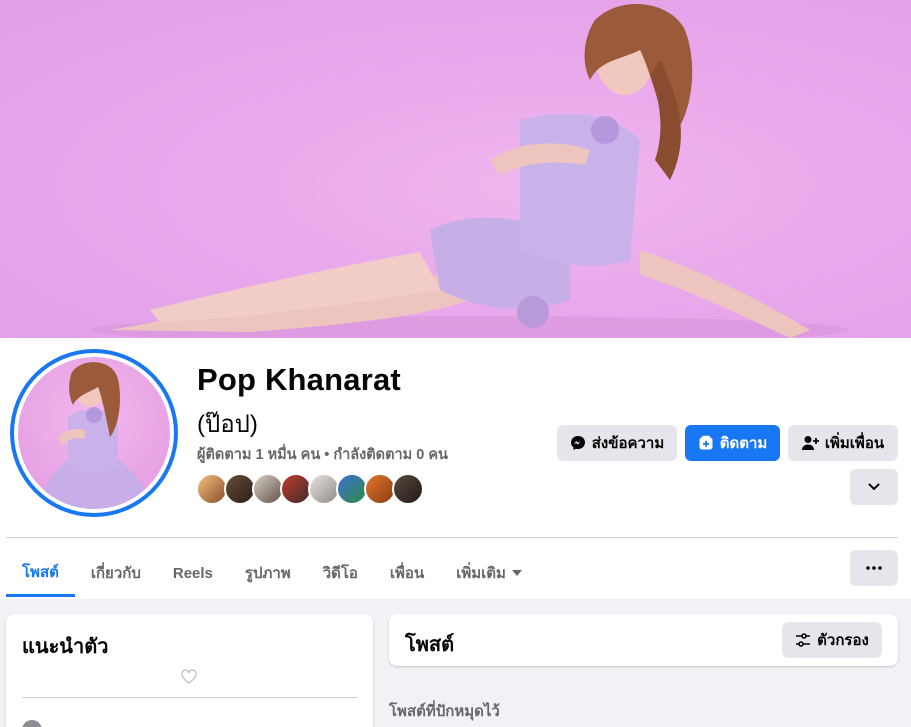 This screenshot has height=727, width=911. Describe the element at coordinates (32, 723) in the screenshot. I see `info-icon` at that location.